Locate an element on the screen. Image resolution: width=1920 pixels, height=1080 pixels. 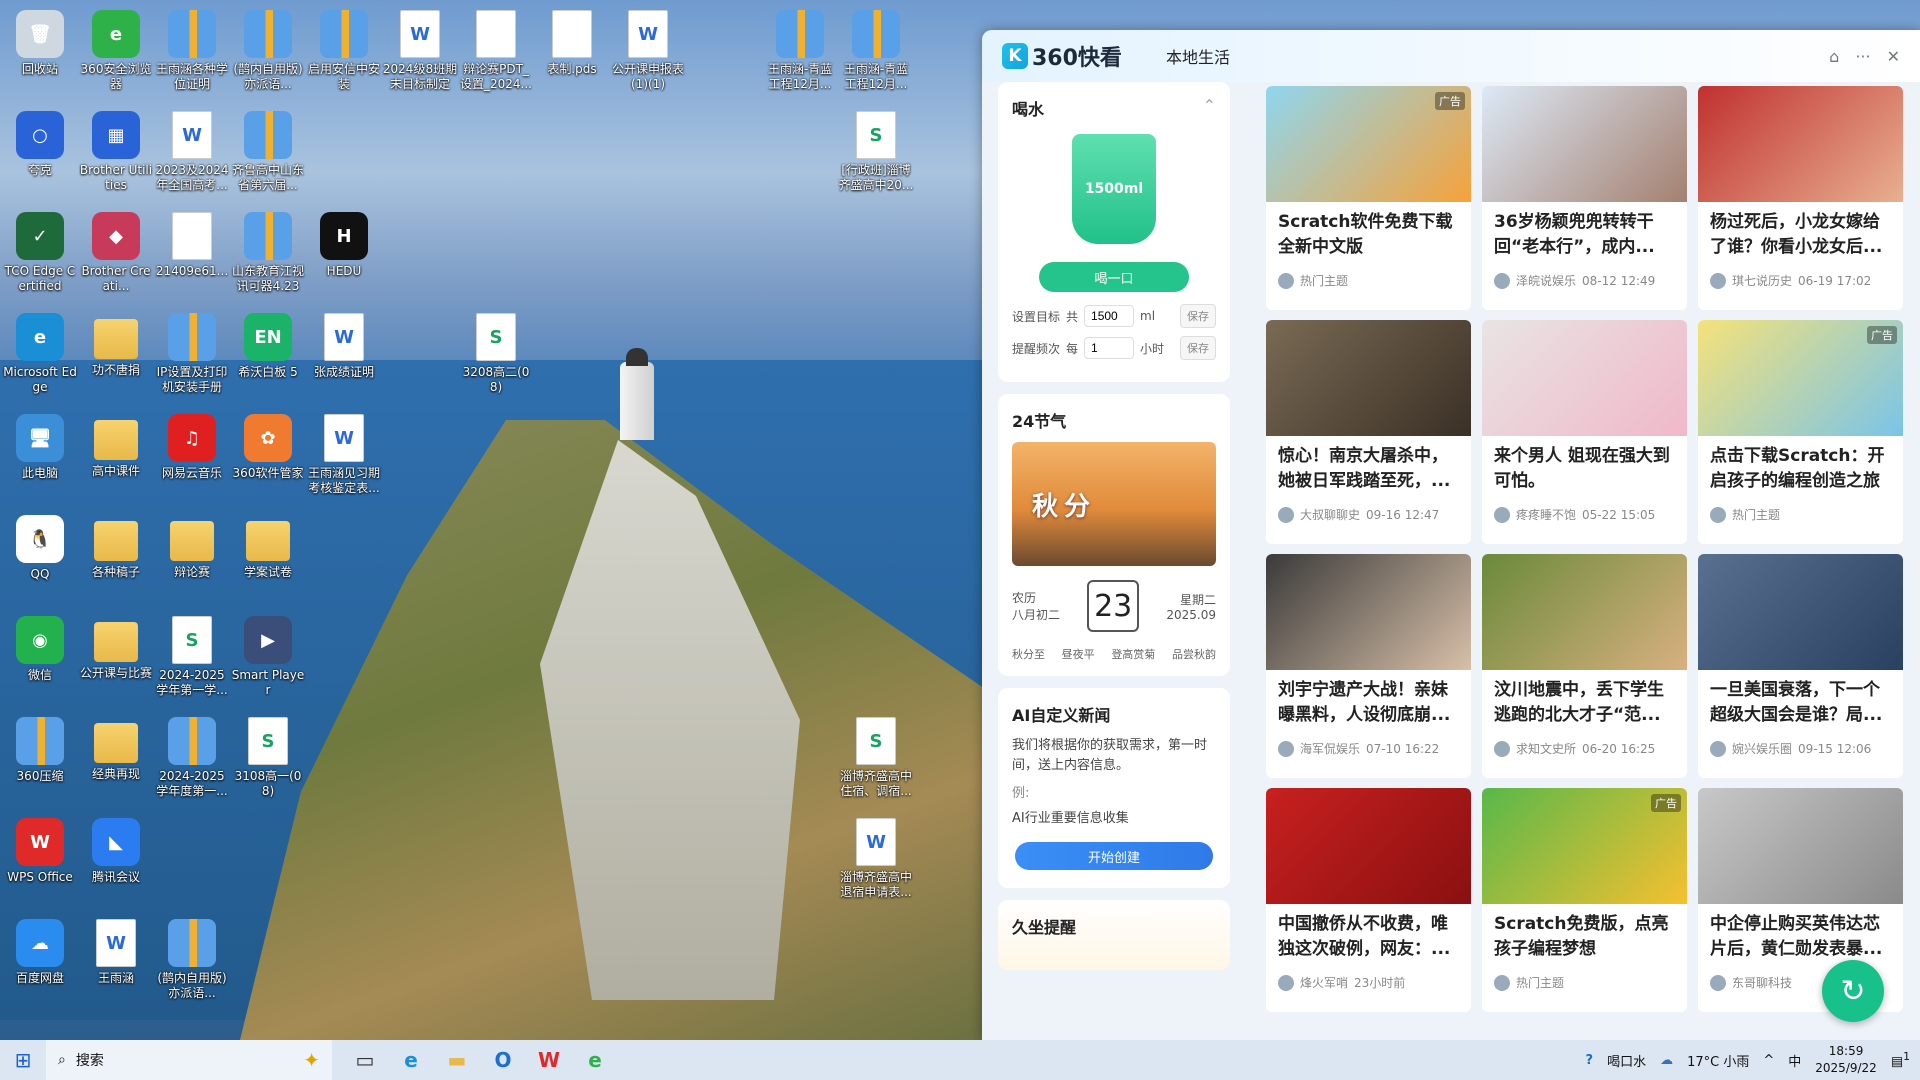
desktop-icon: IP设置及打印机安装手册 is located at coordinates (192, 351).